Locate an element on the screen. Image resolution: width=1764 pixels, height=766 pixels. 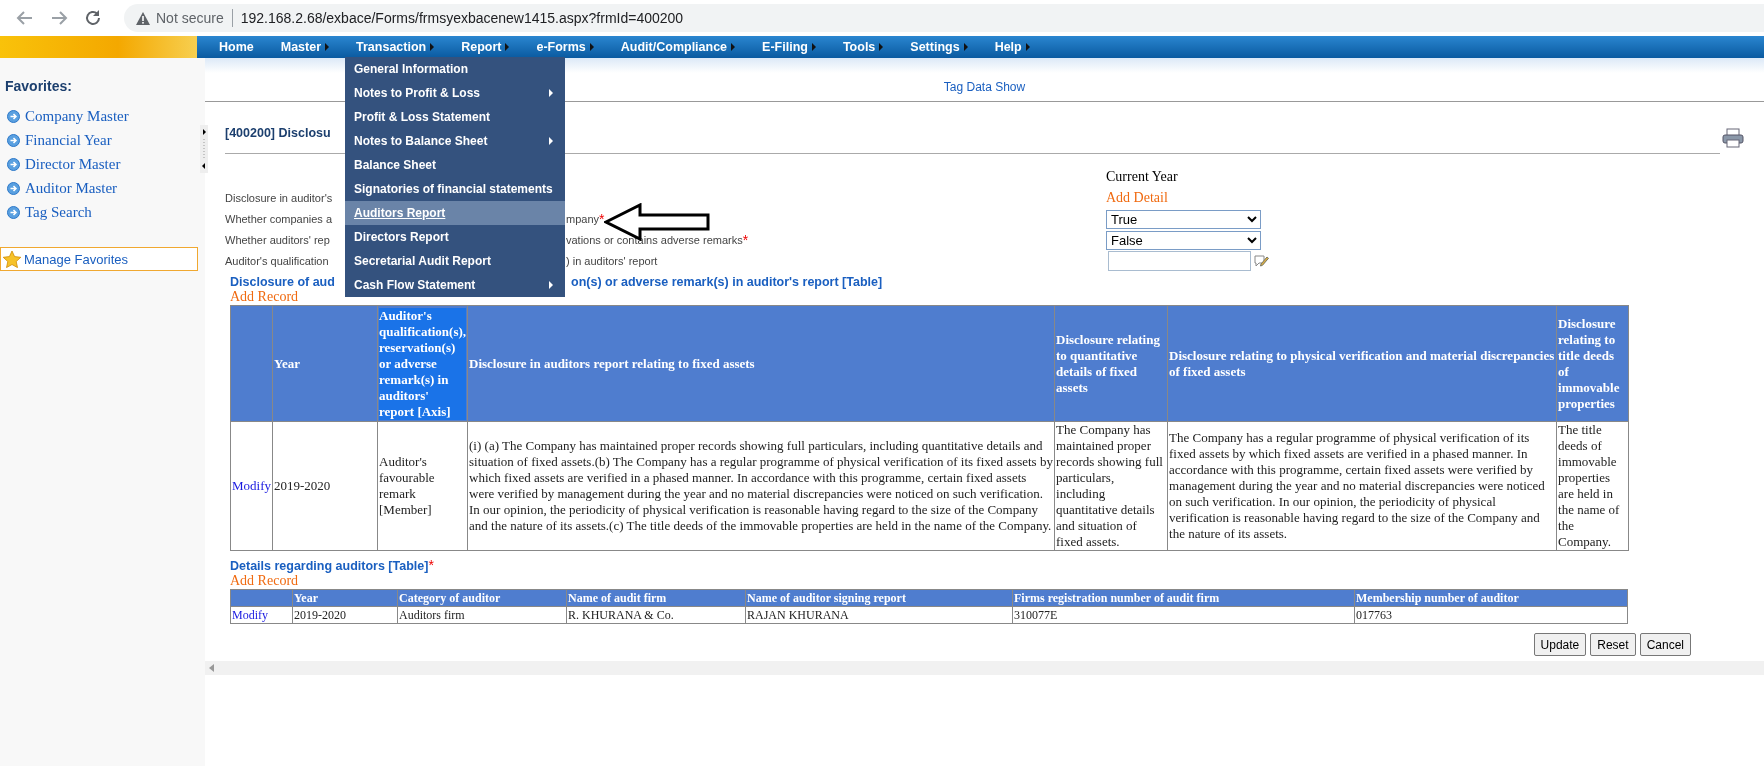
favorite-link: Financial Year is located at coordinates (68, 140).